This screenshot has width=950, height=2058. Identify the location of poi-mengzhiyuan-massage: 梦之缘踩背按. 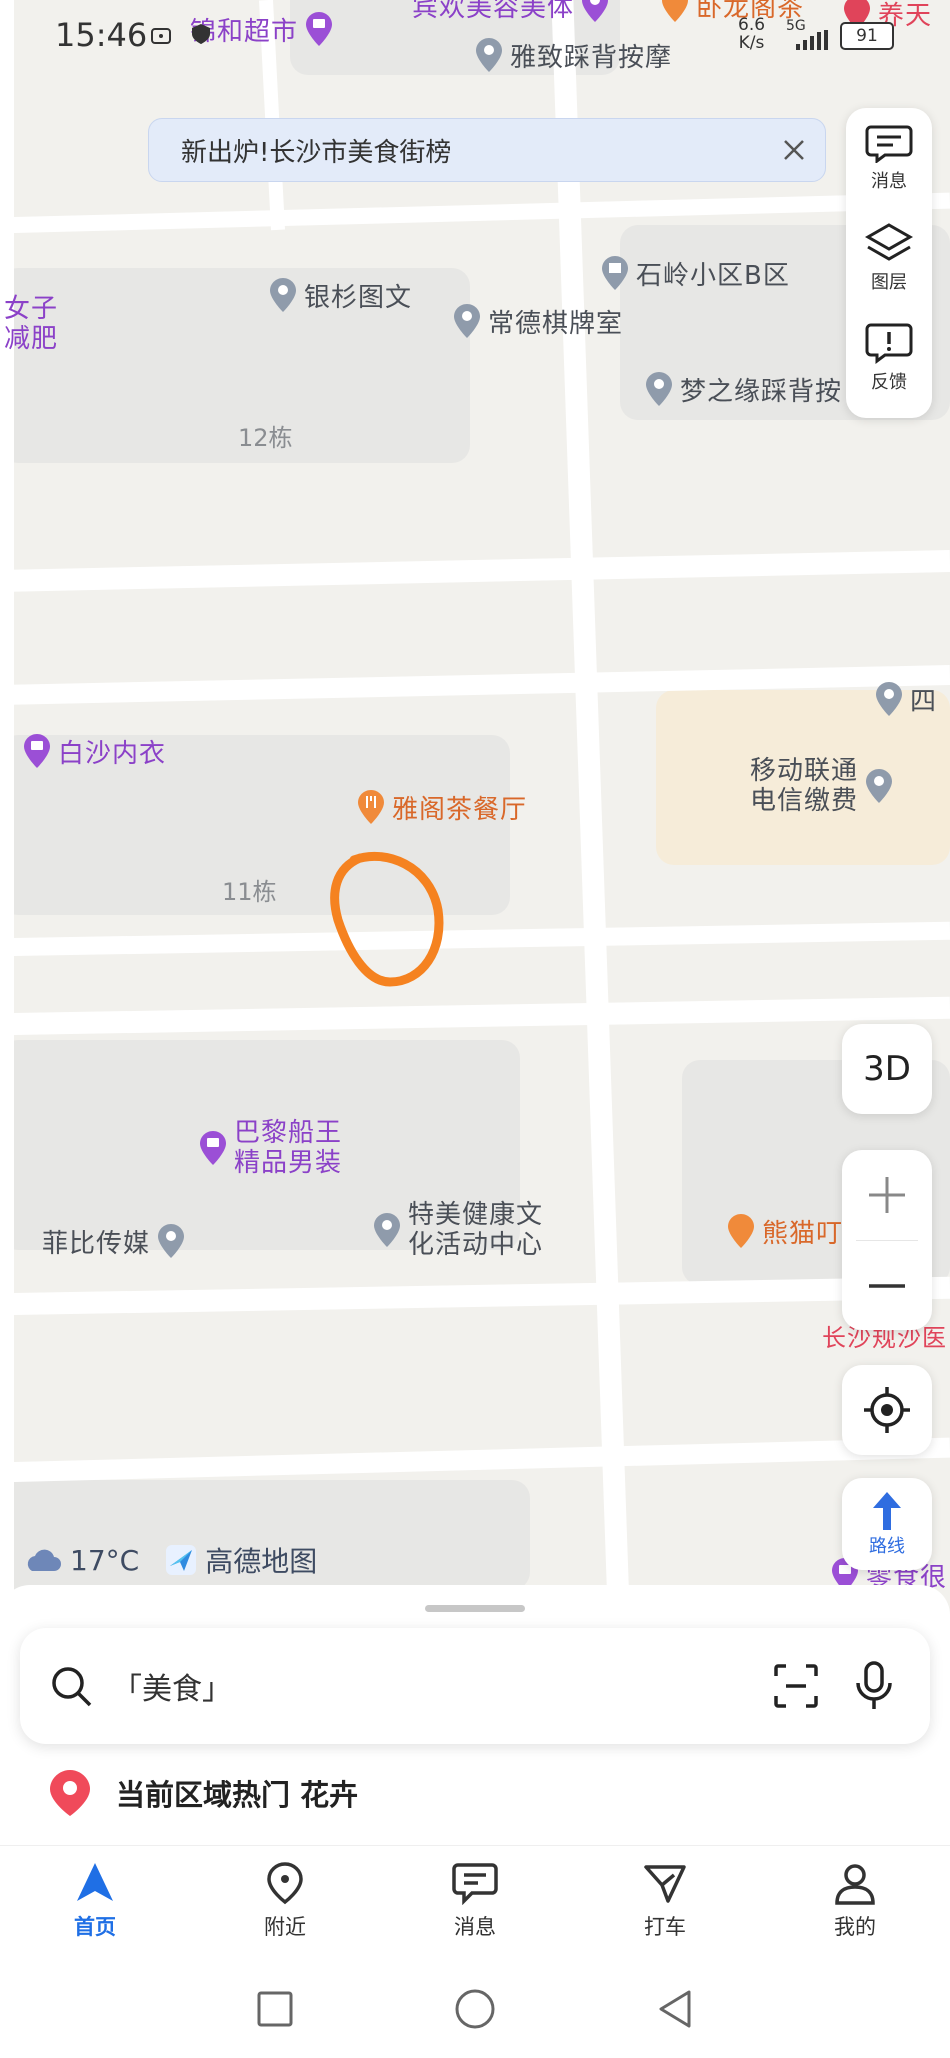
(743, 389).